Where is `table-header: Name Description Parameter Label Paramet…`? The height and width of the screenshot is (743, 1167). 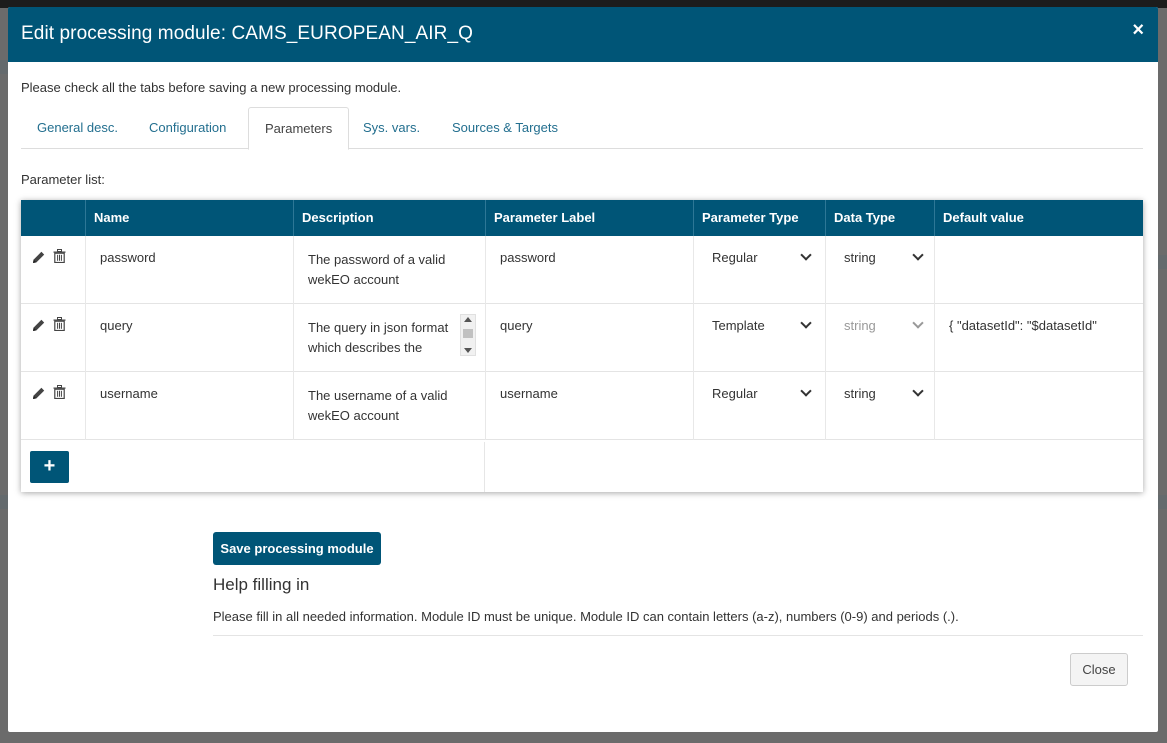
table-header: Name Description Parameter Label Paramet… is located at coordinates (582, 218).